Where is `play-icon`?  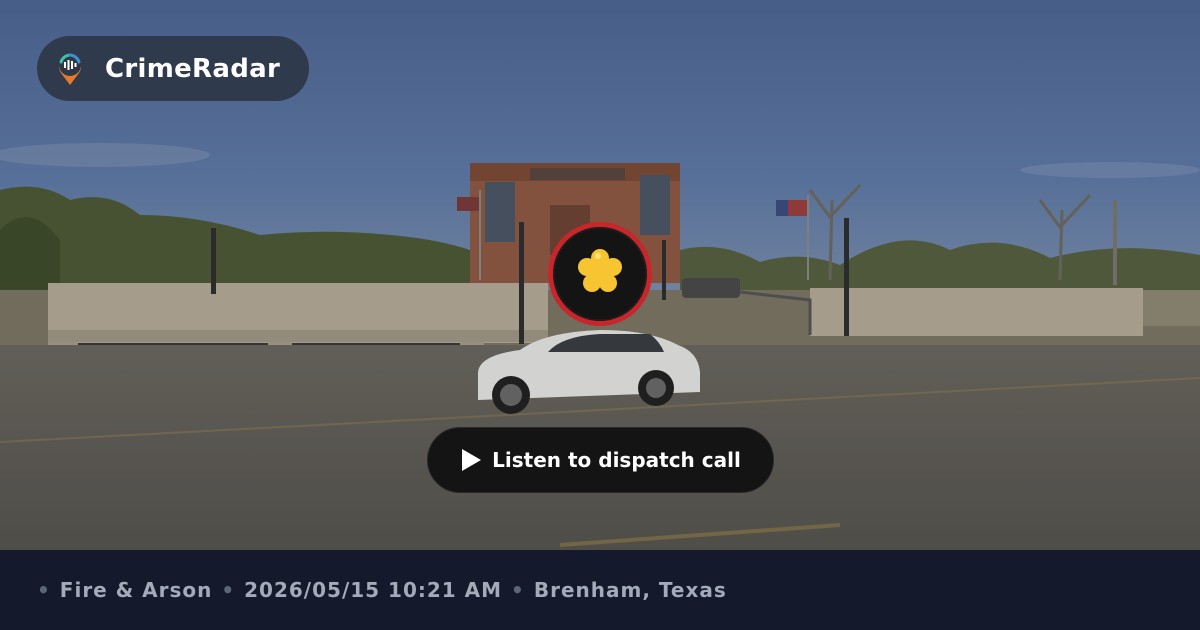 play-icon is located at coordinates (471, 460).